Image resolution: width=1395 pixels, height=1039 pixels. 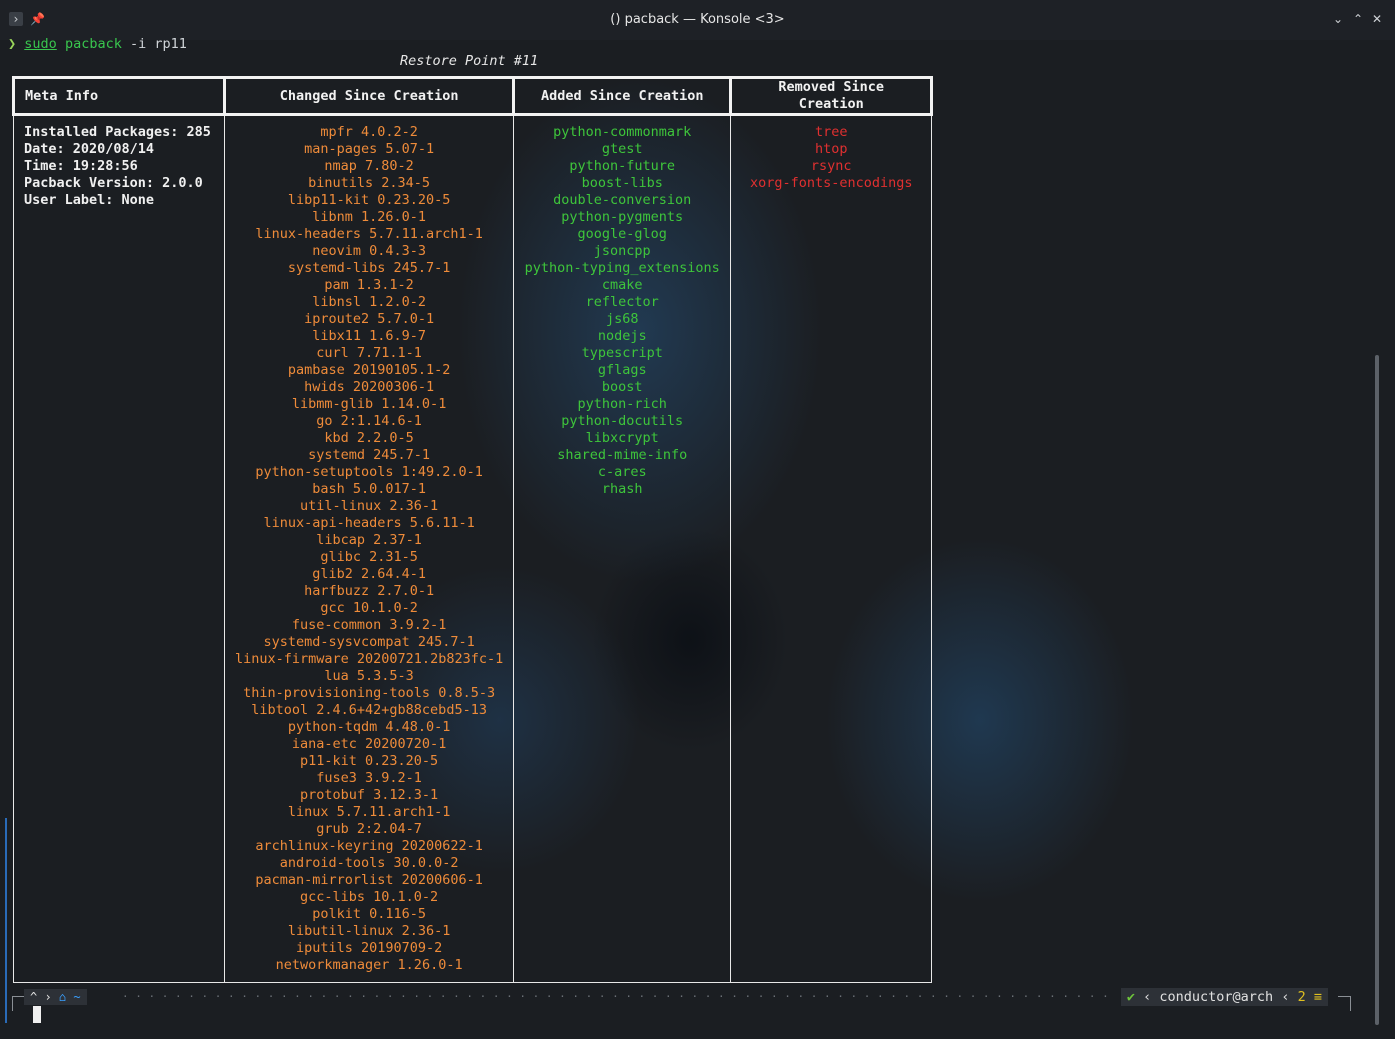 I want to click on command-sudo: sudo, so click(x=40, y=44).